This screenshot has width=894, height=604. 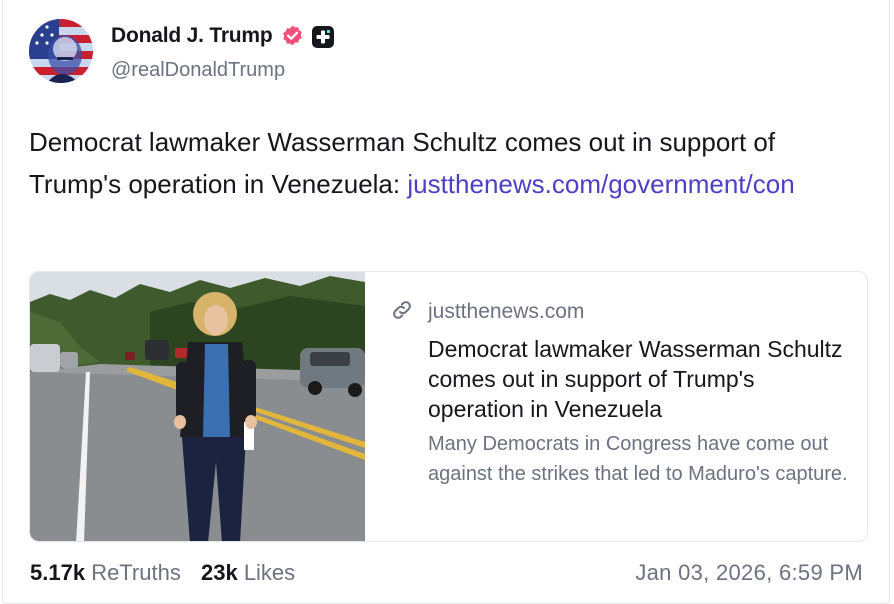 I want to click on retruths-stat: 5.17k ReTruths, so click(x=105, y=573).